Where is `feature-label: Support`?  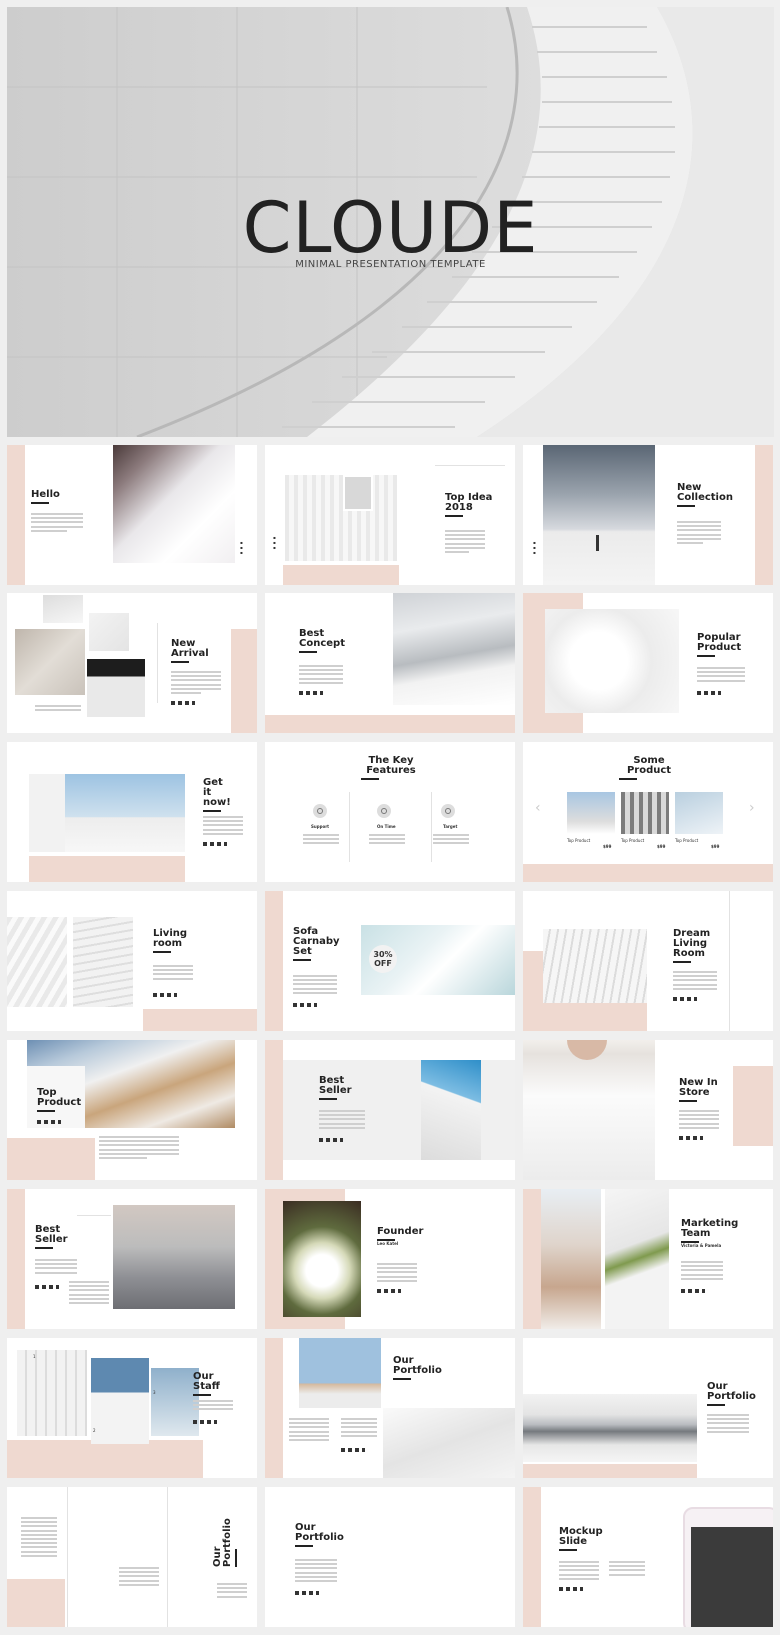
feature-label: Support is located at coordinates (320, 826).